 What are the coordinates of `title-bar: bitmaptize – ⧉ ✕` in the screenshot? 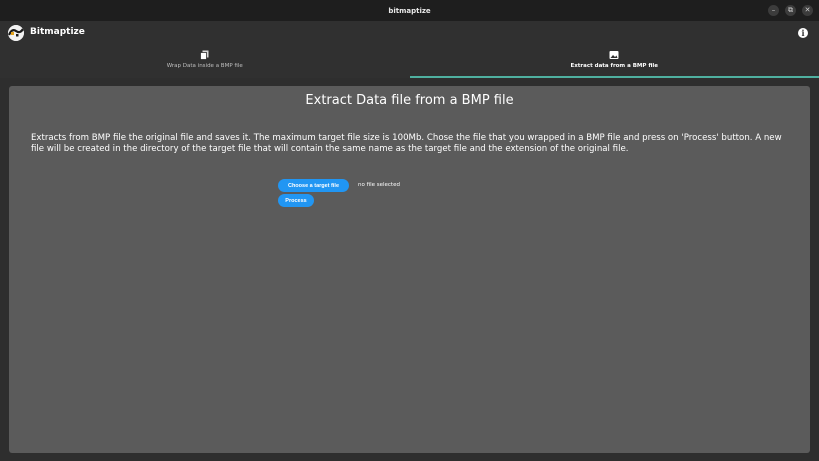 It's located at (409, 10).